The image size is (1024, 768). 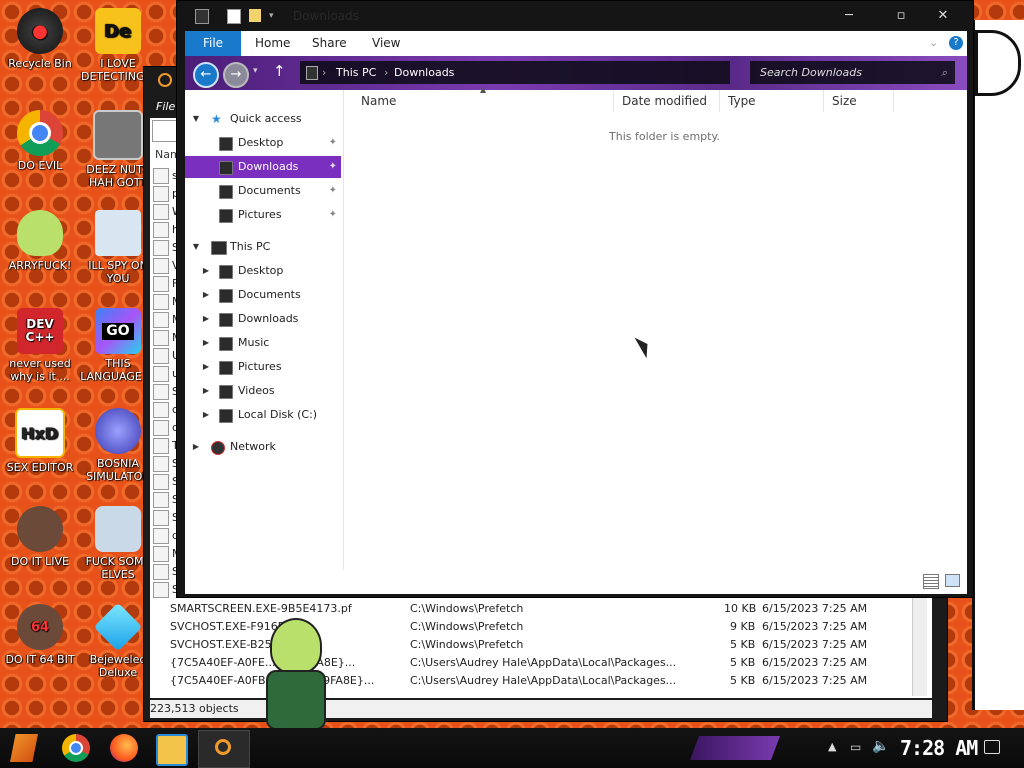 What do you see at coordinates (40, 241) in the screenshot?
I see `desktop-icon-arryfuck: ARRYFUCK!` at bounding box center [40, 241].